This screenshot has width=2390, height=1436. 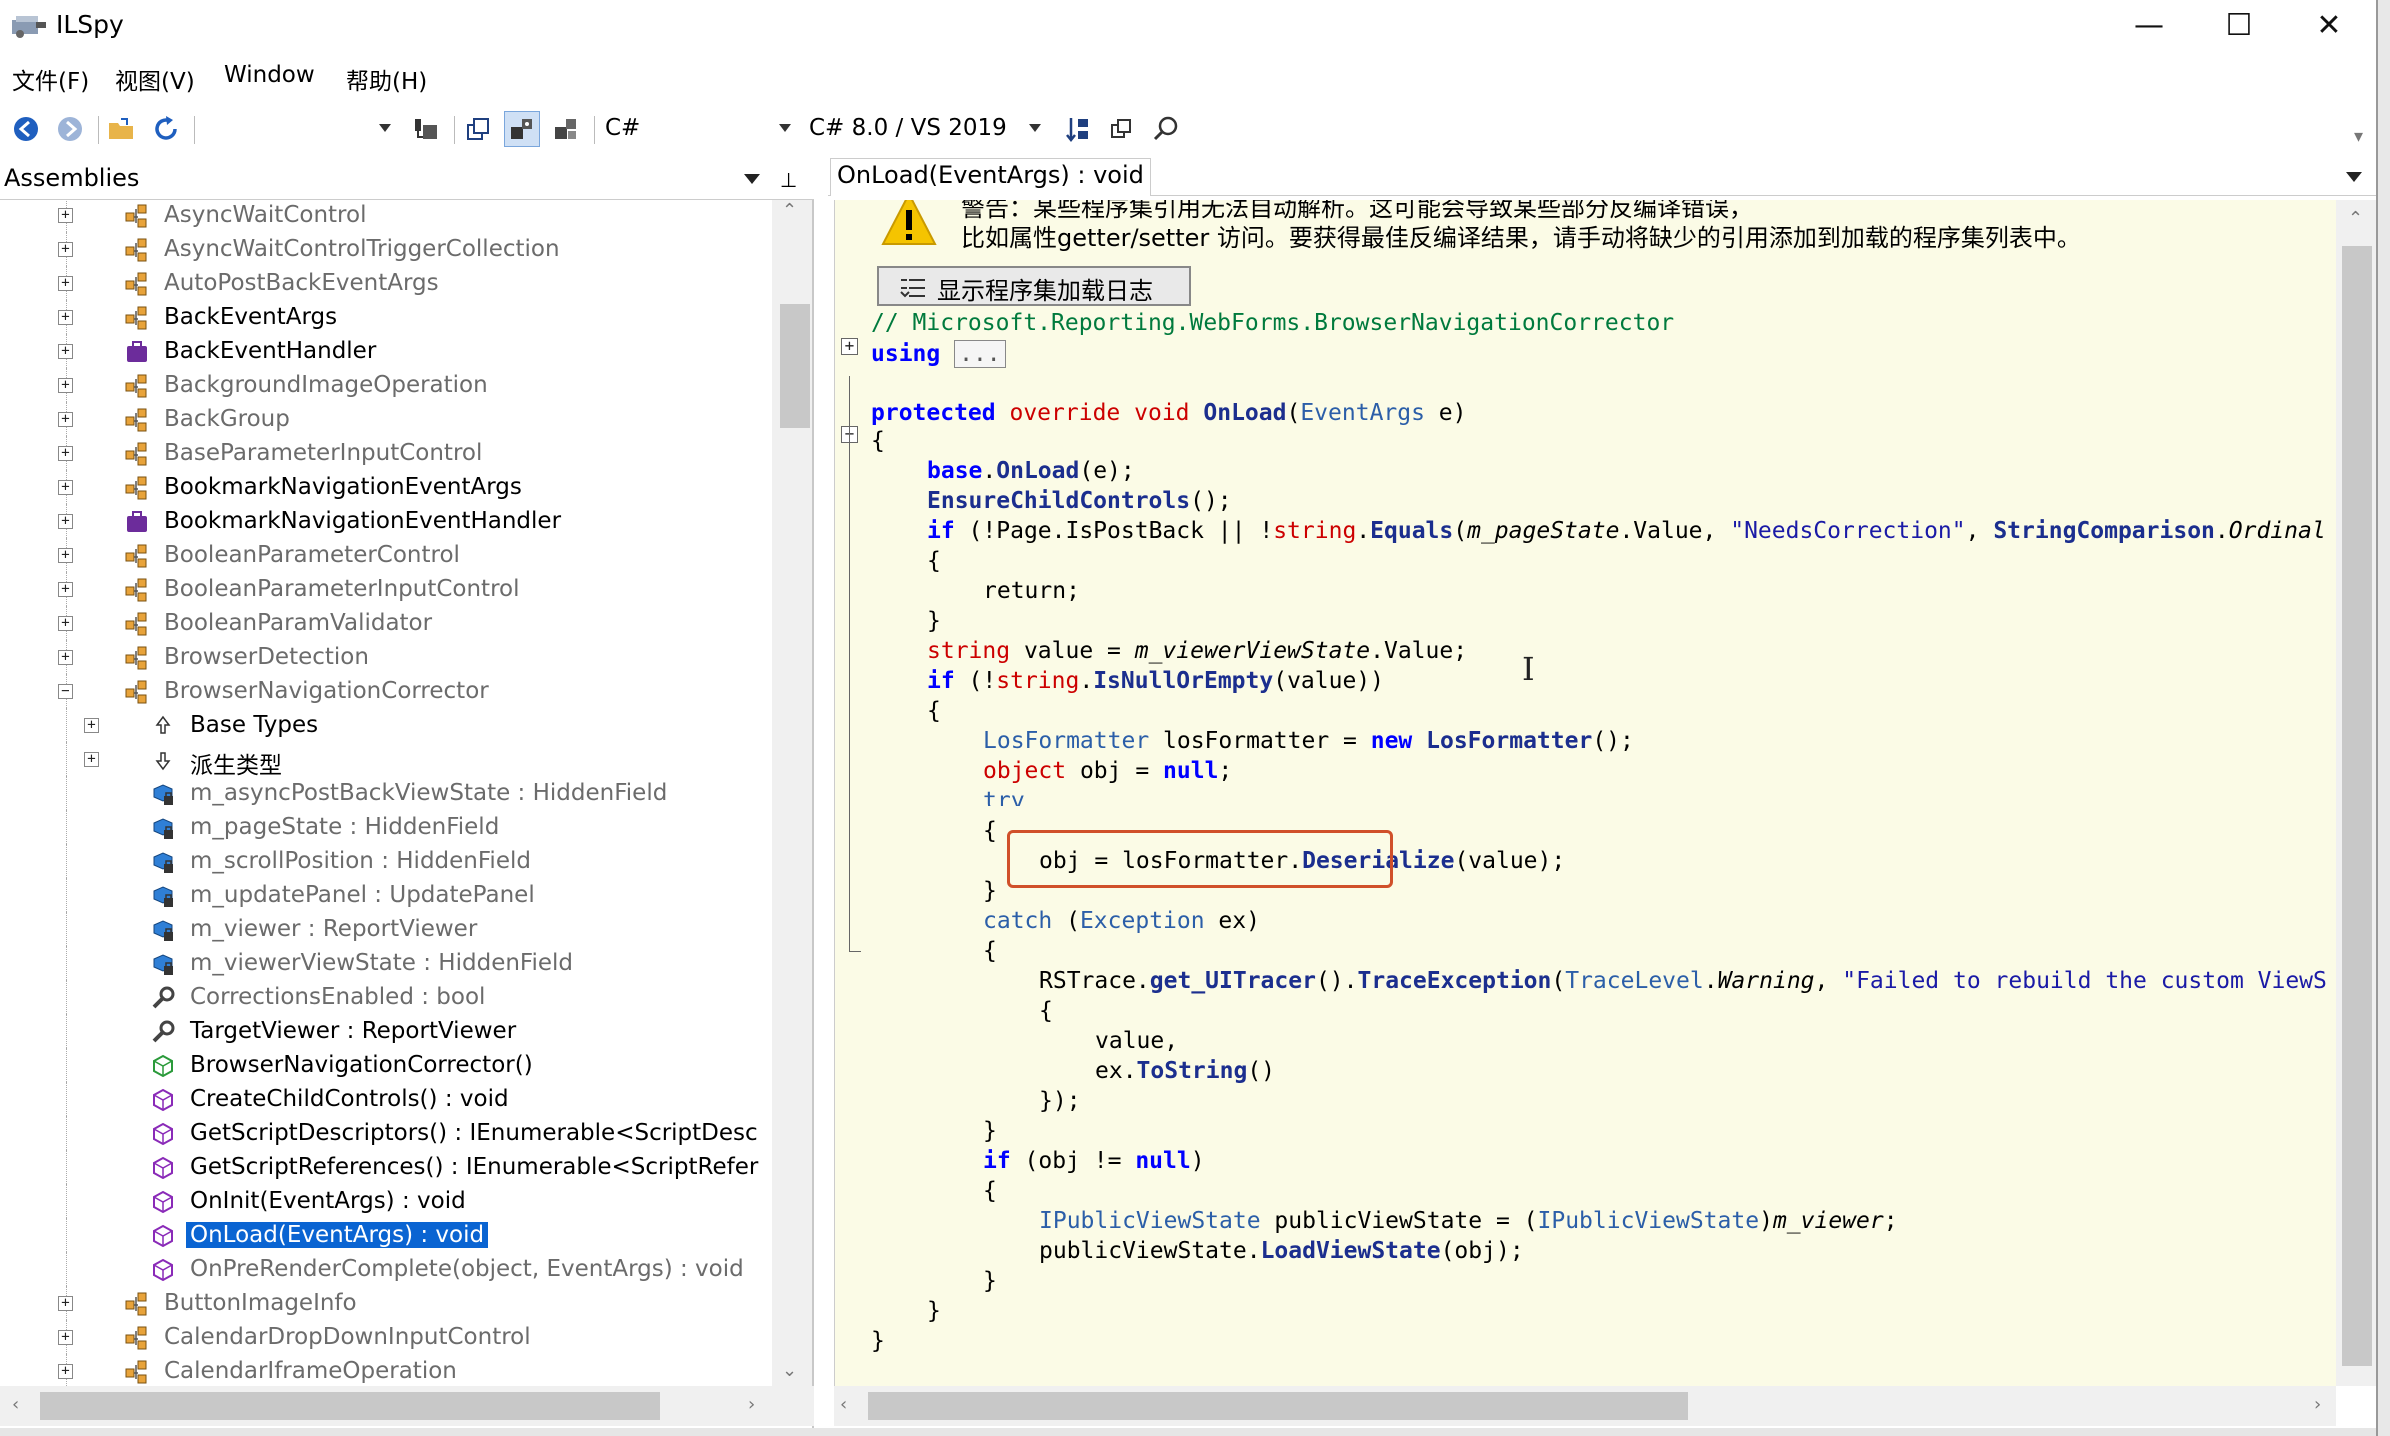 What do you see at coordinates (566, 129) in the screenshot?
I see `show-all-button` at bounding box center [566, 129].